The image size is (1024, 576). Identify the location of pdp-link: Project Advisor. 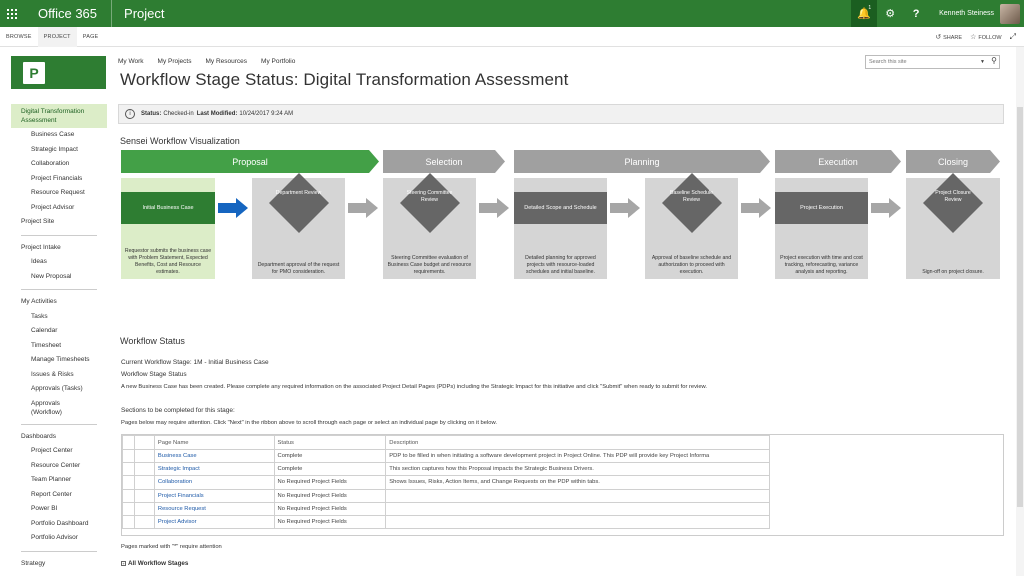
(214, 522).